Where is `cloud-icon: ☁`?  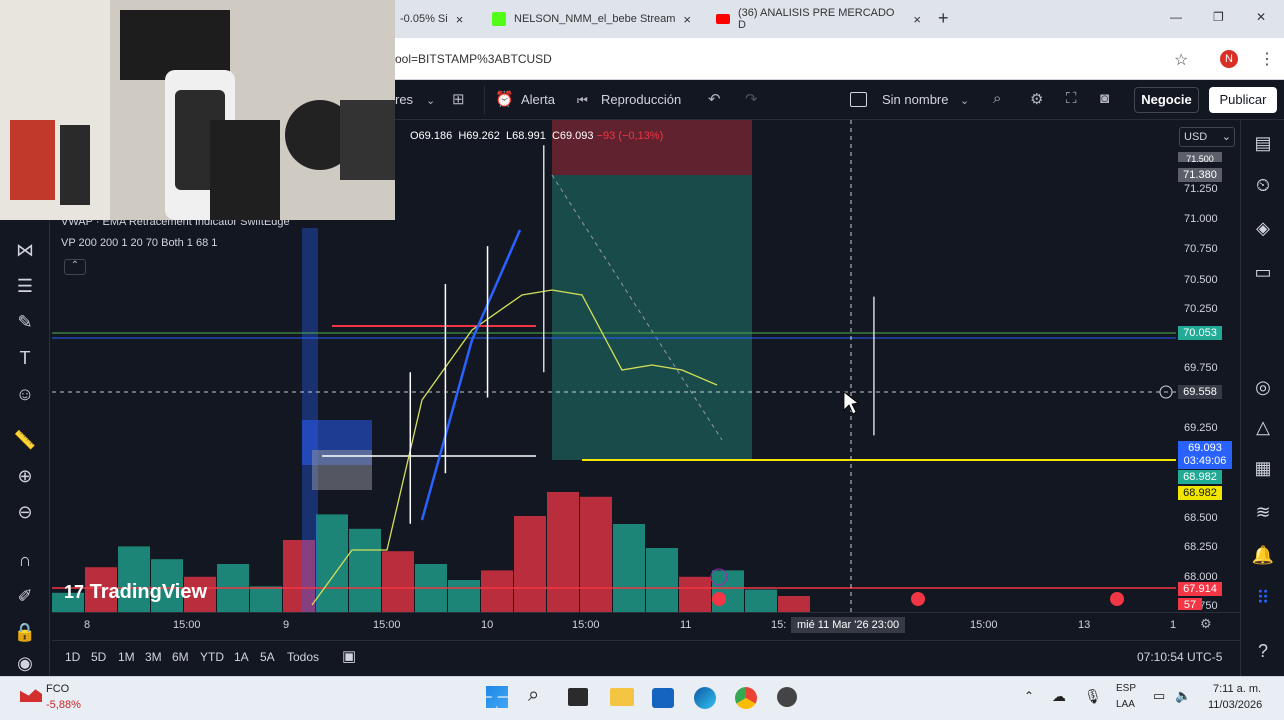
cloud-icon: ☁ is located at coordinates (1059, 696).